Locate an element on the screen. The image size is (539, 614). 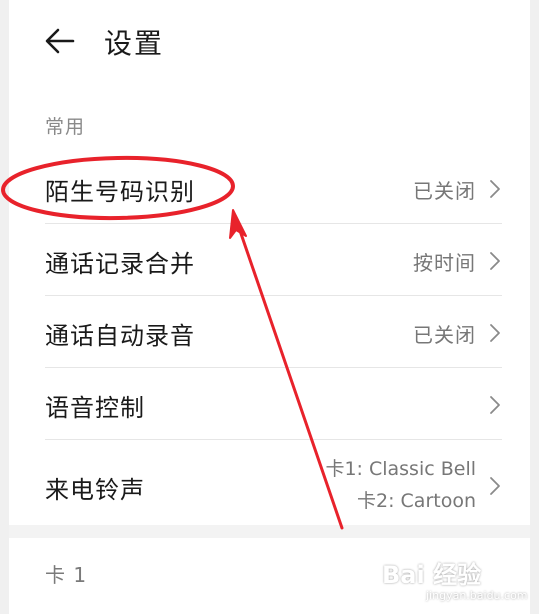
row-title: 来电铃声 is located at coordinates (95, 490).